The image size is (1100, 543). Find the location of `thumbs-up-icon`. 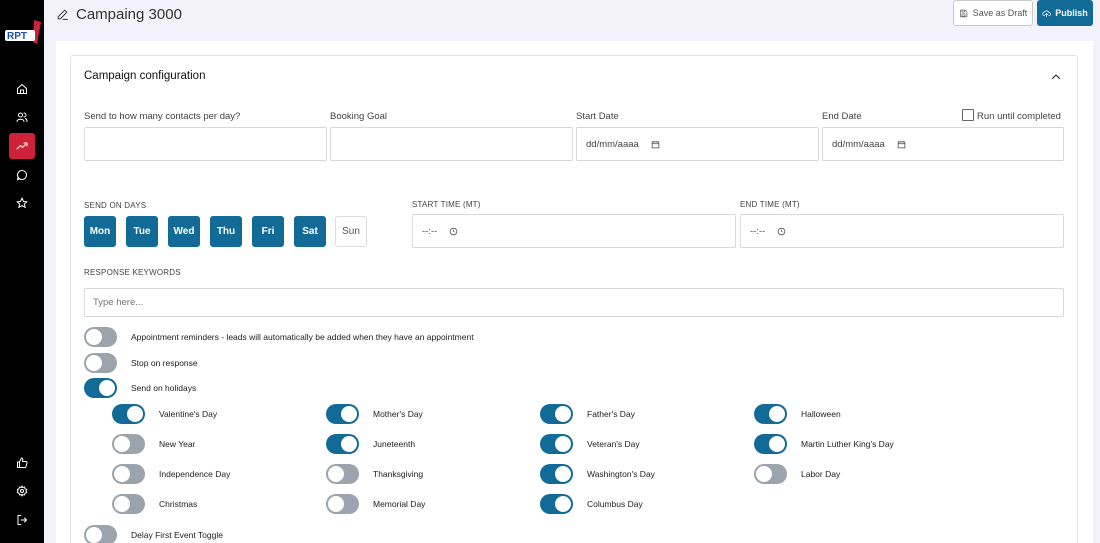

thumbs-up-icon is located at coordinates (22, 462).